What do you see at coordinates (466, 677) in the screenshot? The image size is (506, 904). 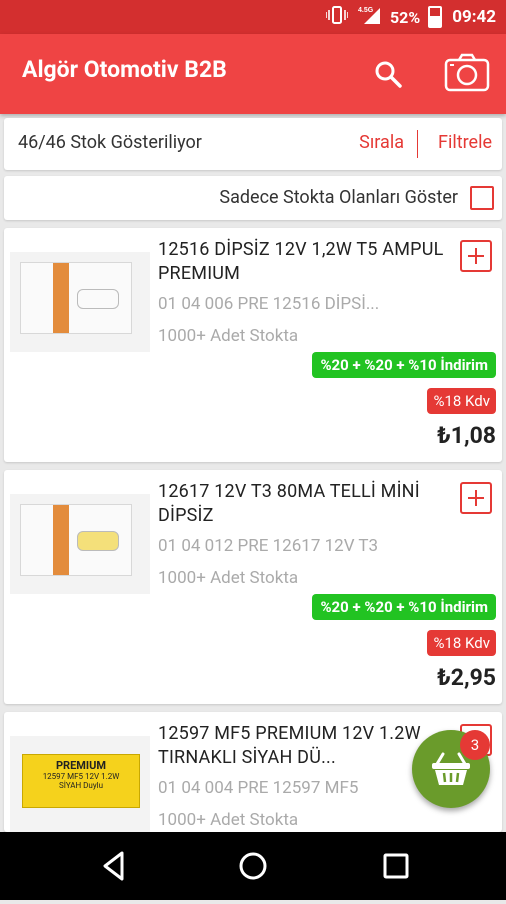 I see `product-price: ₺2,95` at bounding box center [466, 677].